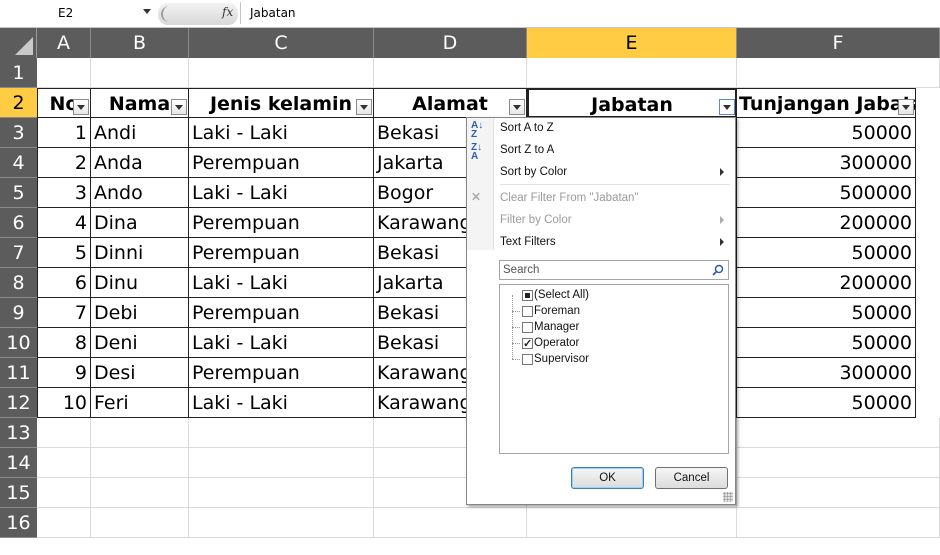 This screenshot has height=555, width=940. What do you see at coordinates (281, 43) in the screenshot?
I see `column-header-c: C` at bounding box center [281, 43].